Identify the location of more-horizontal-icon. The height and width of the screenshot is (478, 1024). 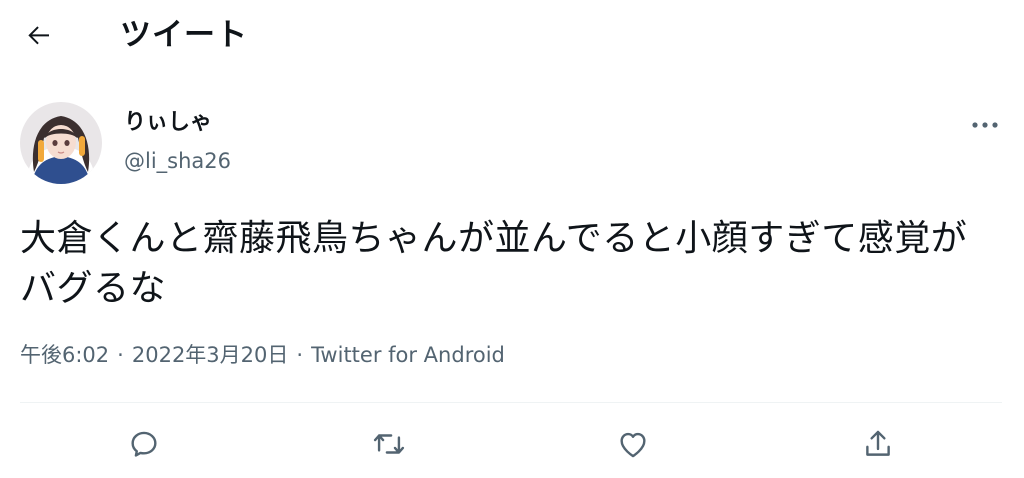
(985, 125).